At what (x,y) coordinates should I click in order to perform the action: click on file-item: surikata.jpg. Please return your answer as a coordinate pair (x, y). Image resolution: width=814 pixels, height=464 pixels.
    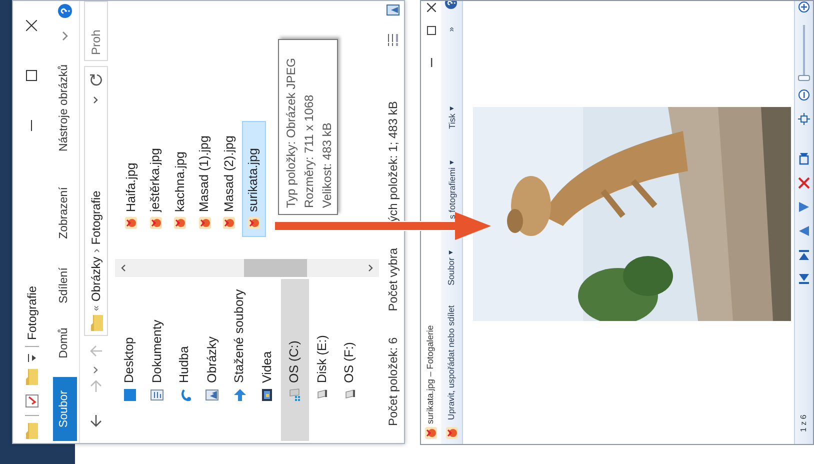
    Looking at the image, I should click on (254, 179).